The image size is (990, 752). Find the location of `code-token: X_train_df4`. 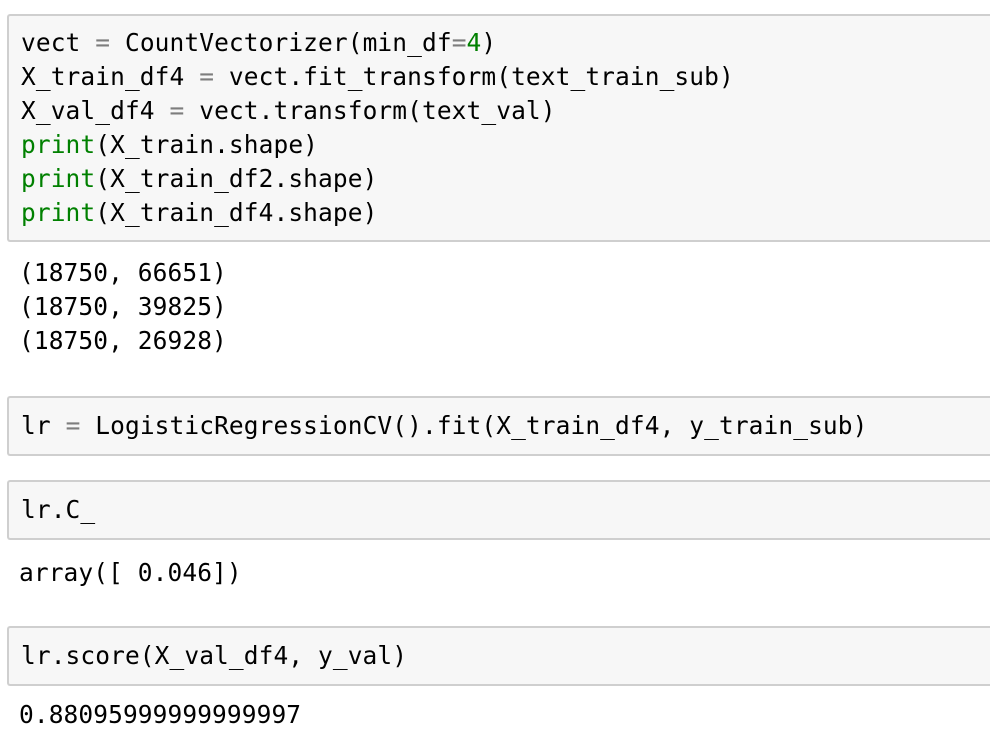

code-token: X_train_df4 is located at coordinates (110, 76).